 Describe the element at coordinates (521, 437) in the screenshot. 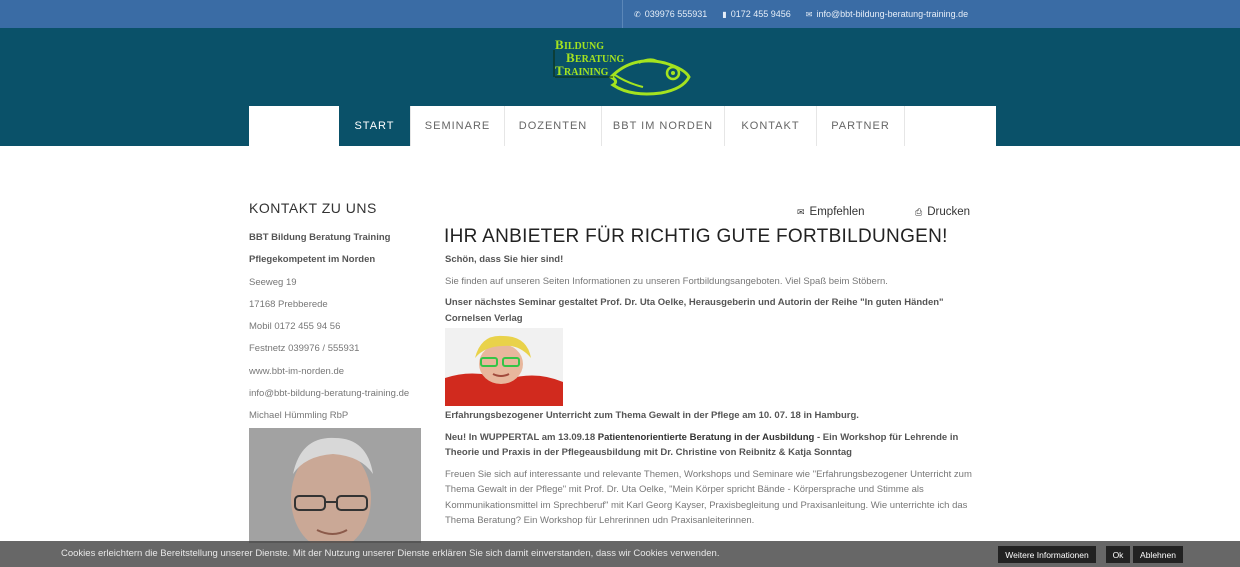

I see `news-prefix: Neu! In WUPPERTAL am 13.09.18` at that location.